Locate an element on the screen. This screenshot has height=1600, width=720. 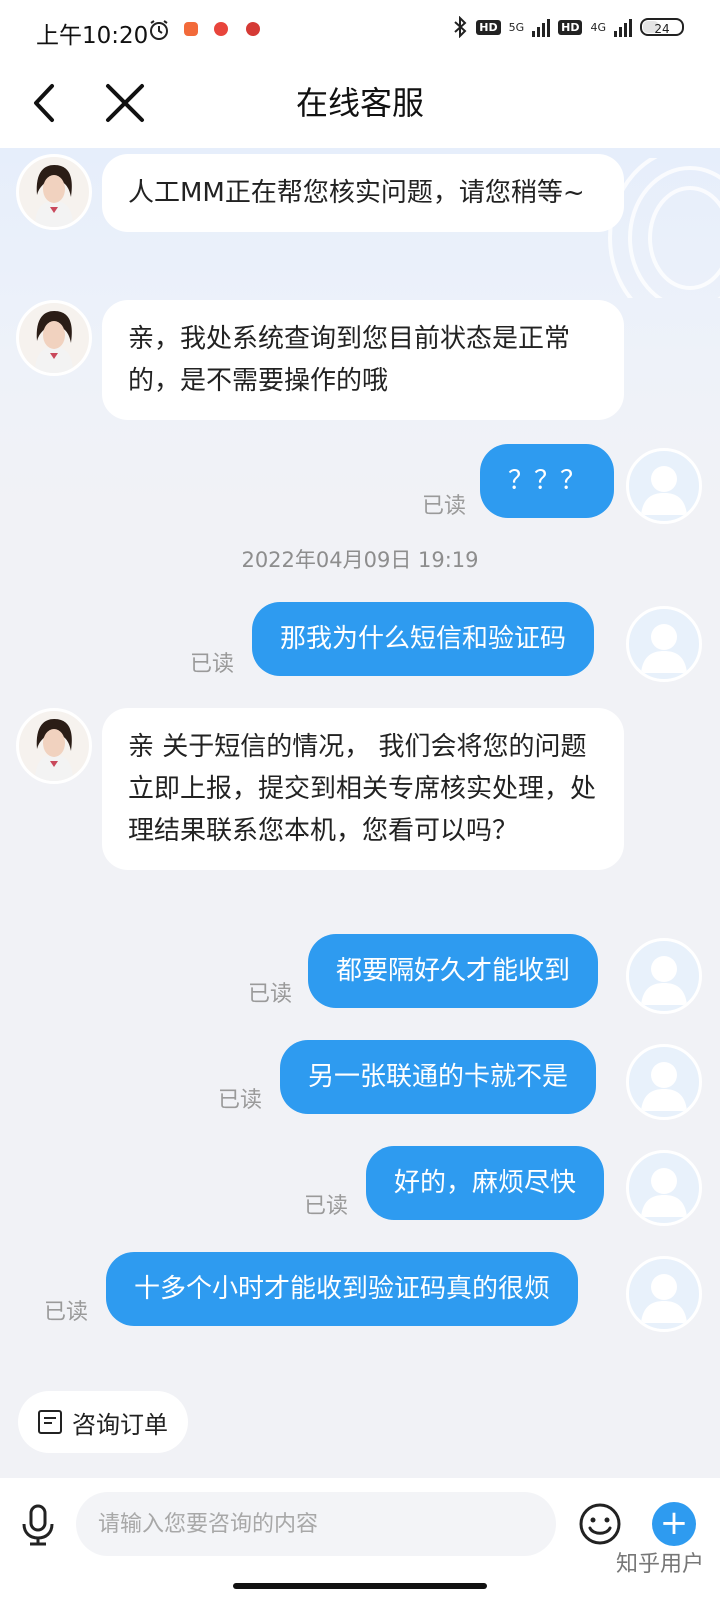
microphone-icon is located at coordinates (38, 1524).